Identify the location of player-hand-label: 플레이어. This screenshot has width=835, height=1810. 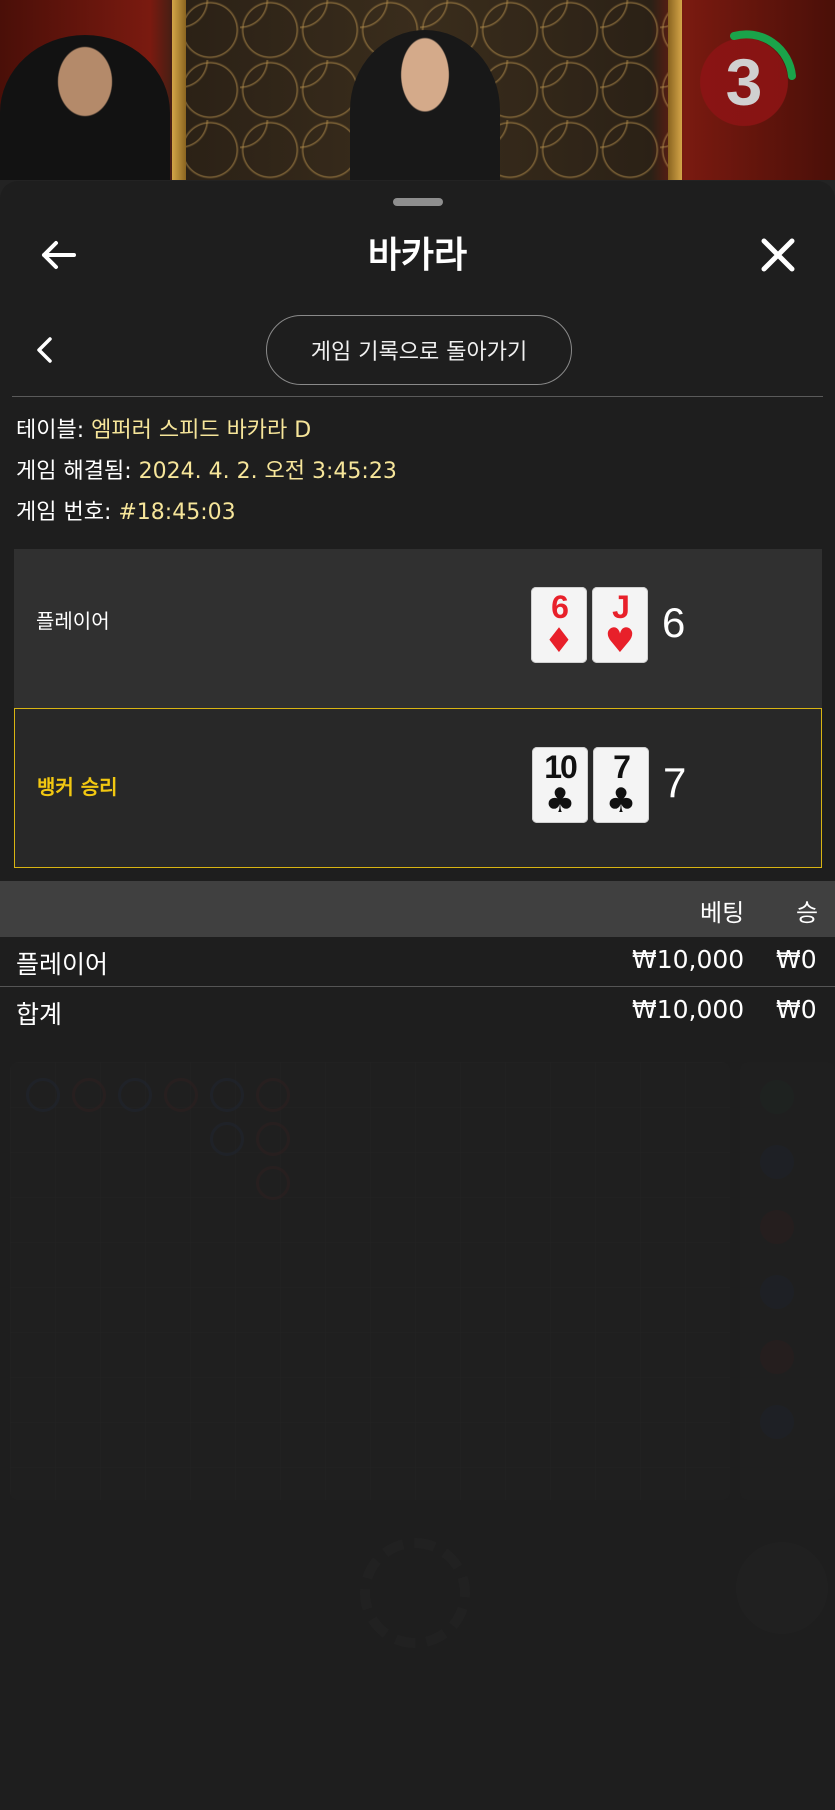
(73, 621).